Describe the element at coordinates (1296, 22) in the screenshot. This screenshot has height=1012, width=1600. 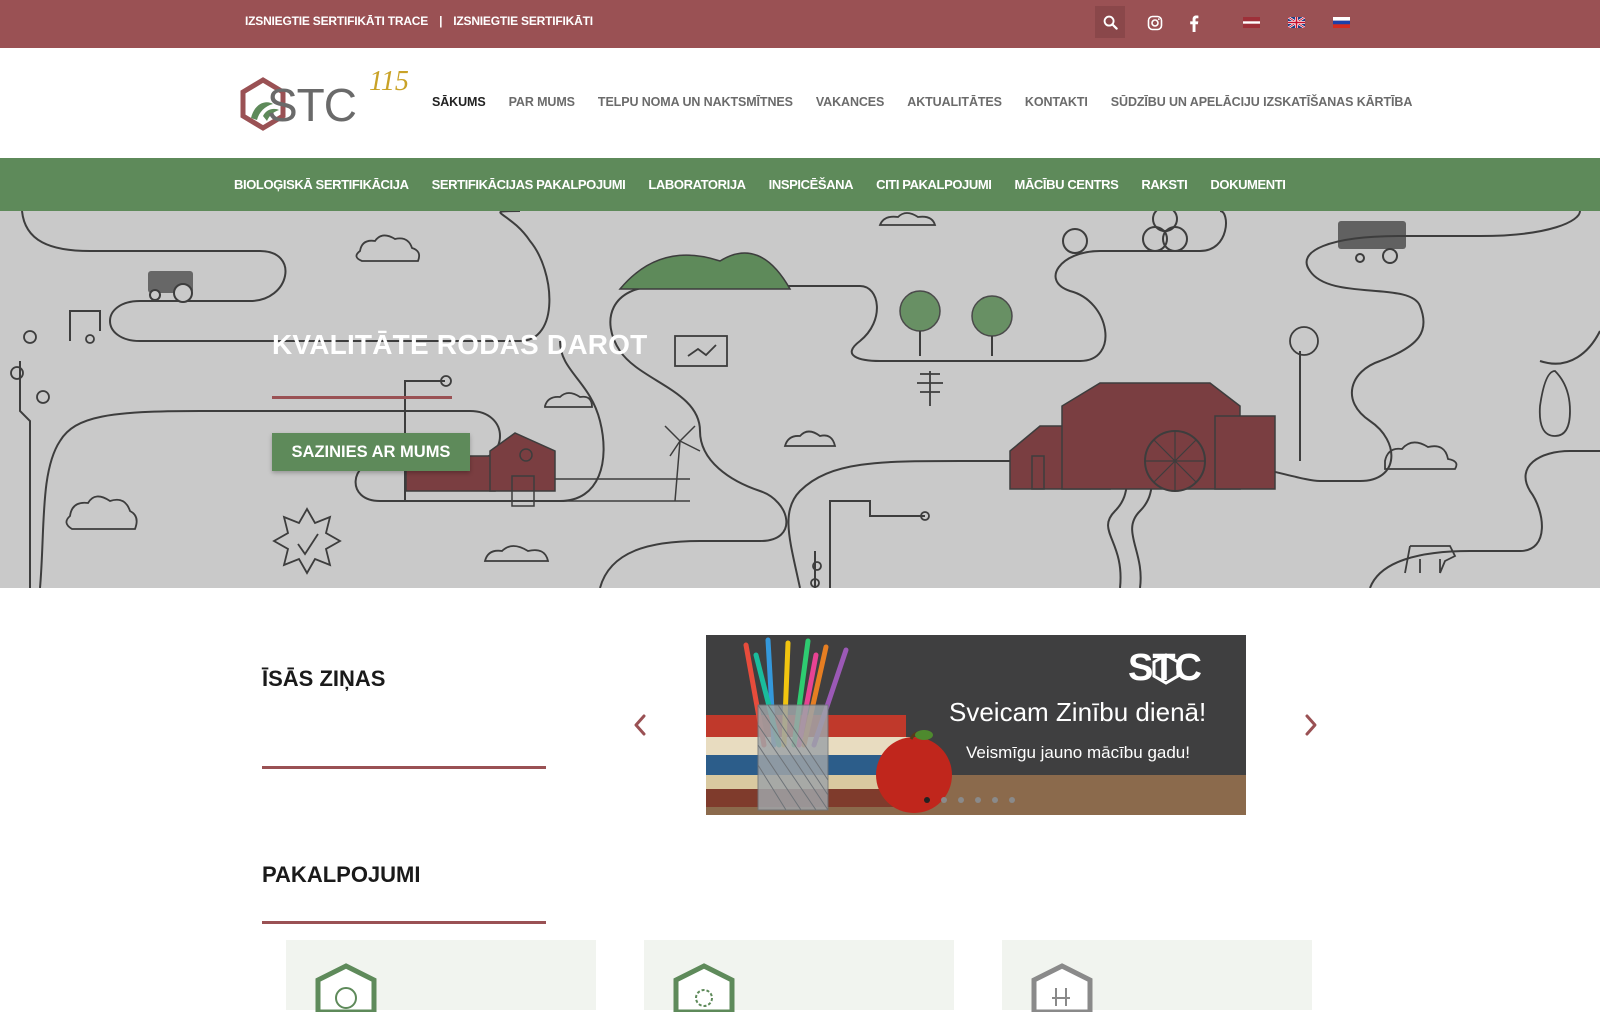
I see `english-flag-icon` at that location.